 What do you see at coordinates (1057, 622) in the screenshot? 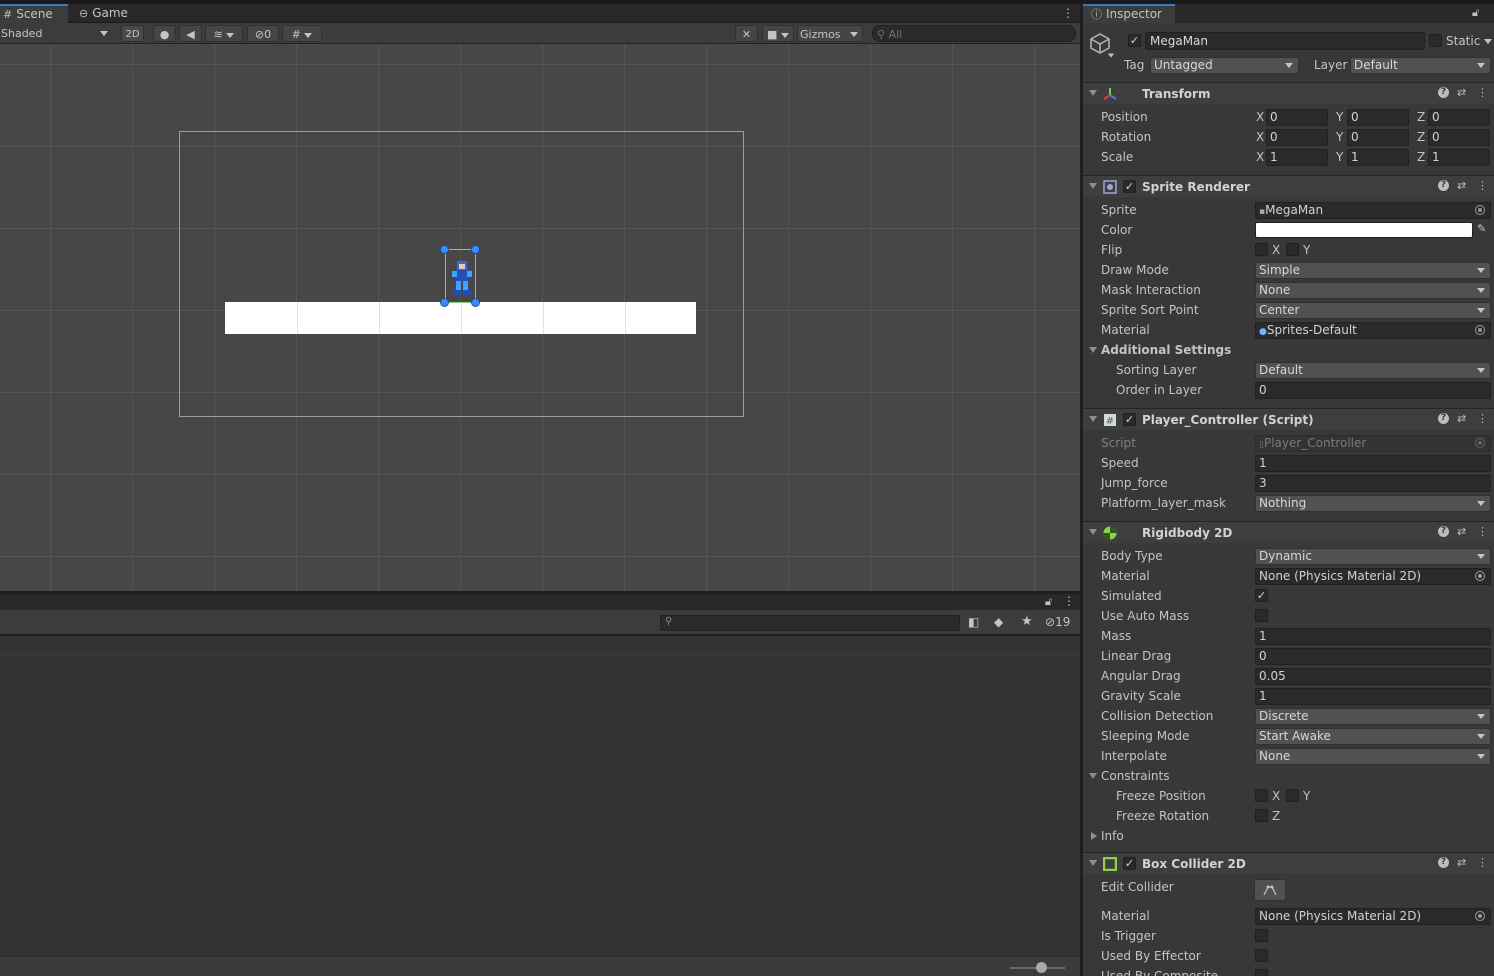
I see `hidden-packages-button: ⊘19` at bounding box center [1057, 622].